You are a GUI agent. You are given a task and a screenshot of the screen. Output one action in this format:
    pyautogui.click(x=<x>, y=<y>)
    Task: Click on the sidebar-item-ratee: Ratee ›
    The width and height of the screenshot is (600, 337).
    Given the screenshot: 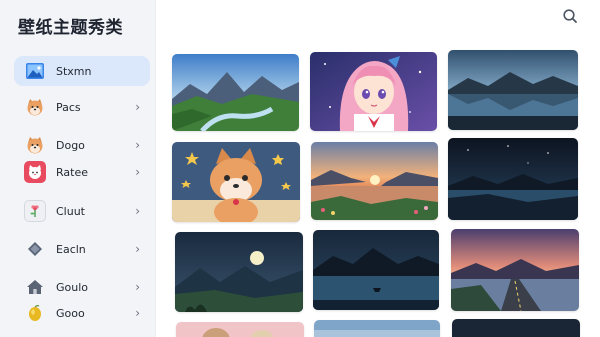 What is the action you would take?
    pyautogui.click(x=82, y=172)
    